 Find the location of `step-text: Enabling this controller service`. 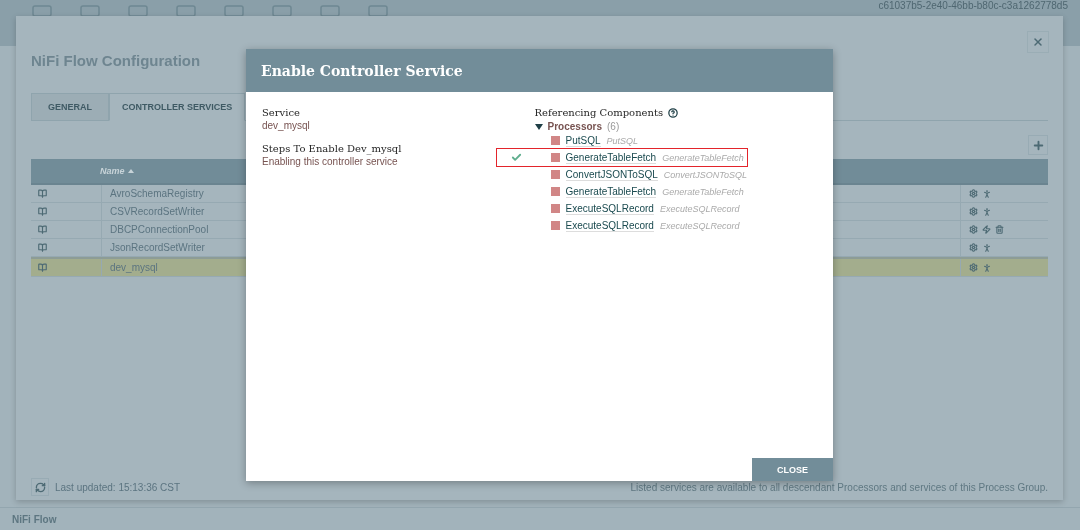

step-text: Enabling this controller service is located at coordinates (330, 161).